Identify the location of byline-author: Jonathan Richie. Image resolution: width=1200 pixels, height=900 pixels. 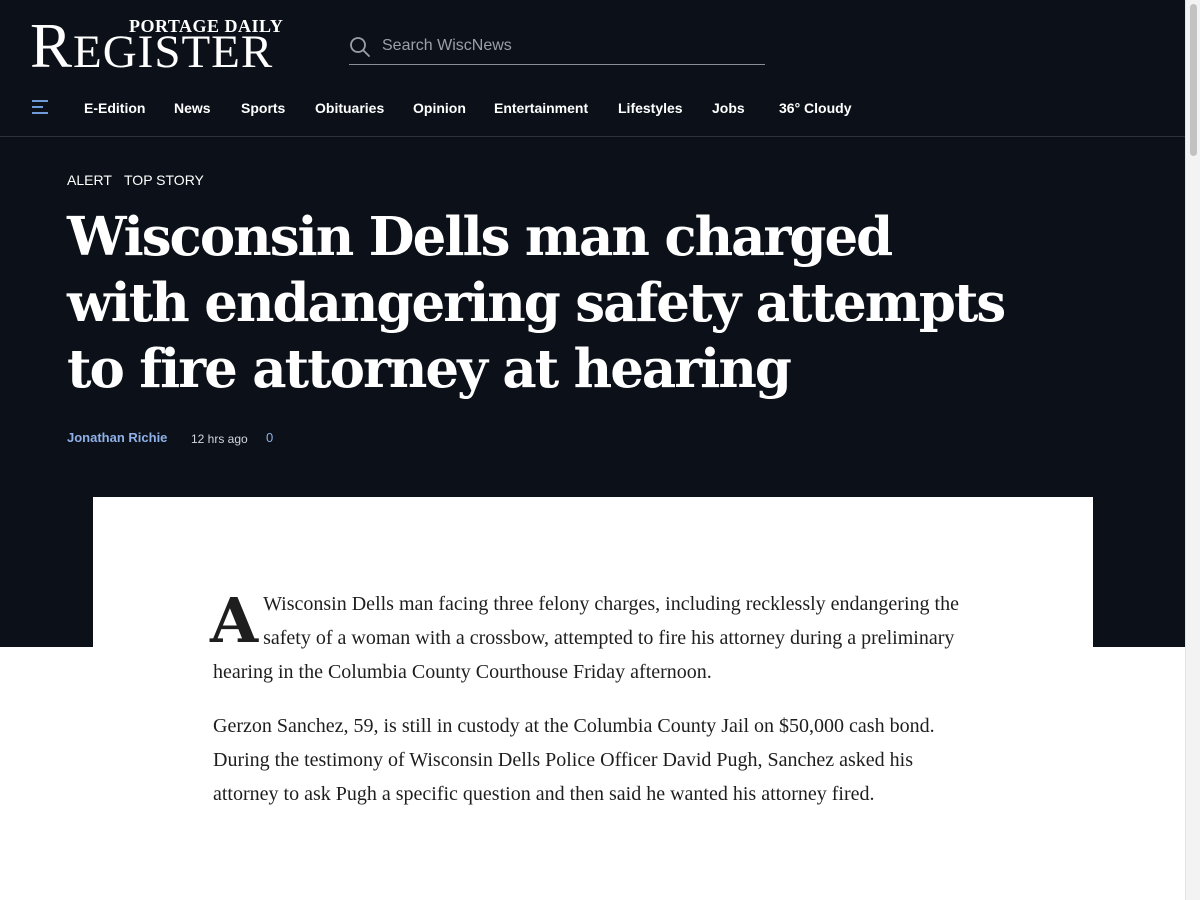
(117, 438).